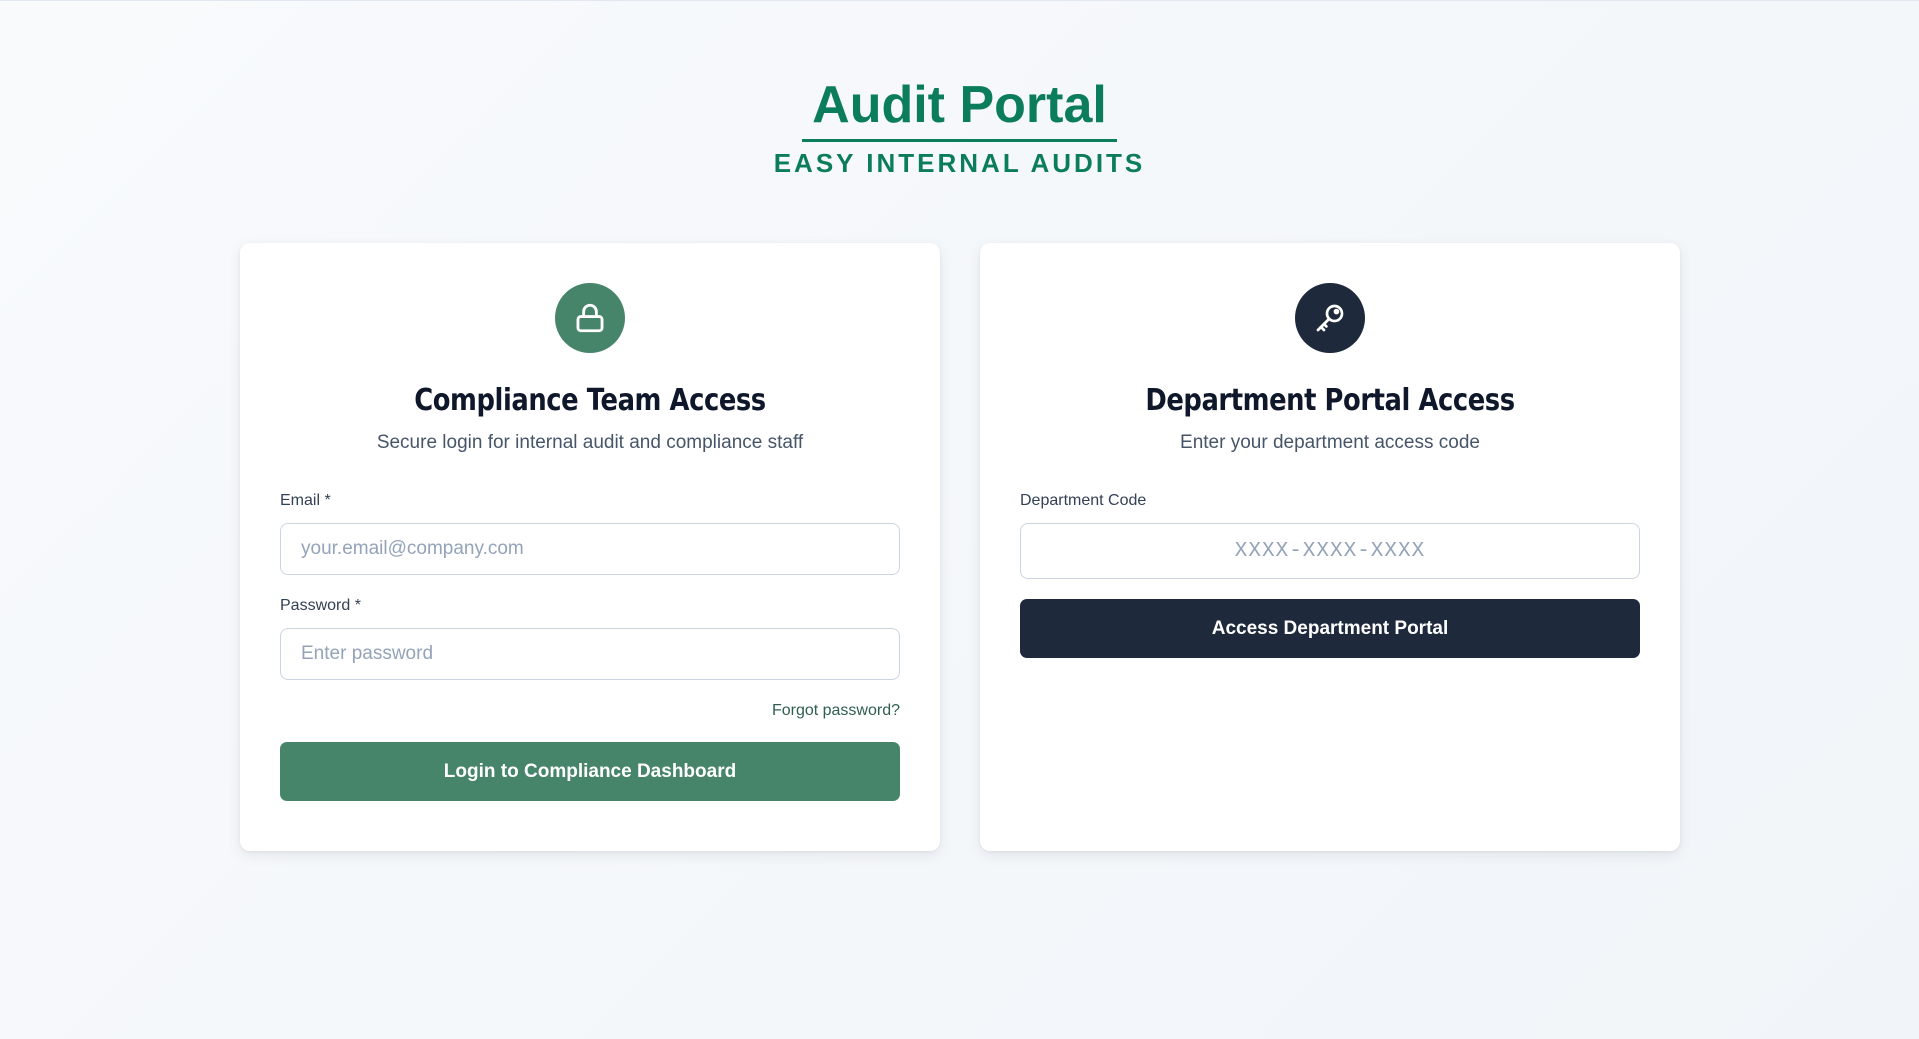 The image size is (1919, 1039). Describe the element at coordinates (959, 108) in the screenshot. I see `app-title: Audit Portal` at that location.